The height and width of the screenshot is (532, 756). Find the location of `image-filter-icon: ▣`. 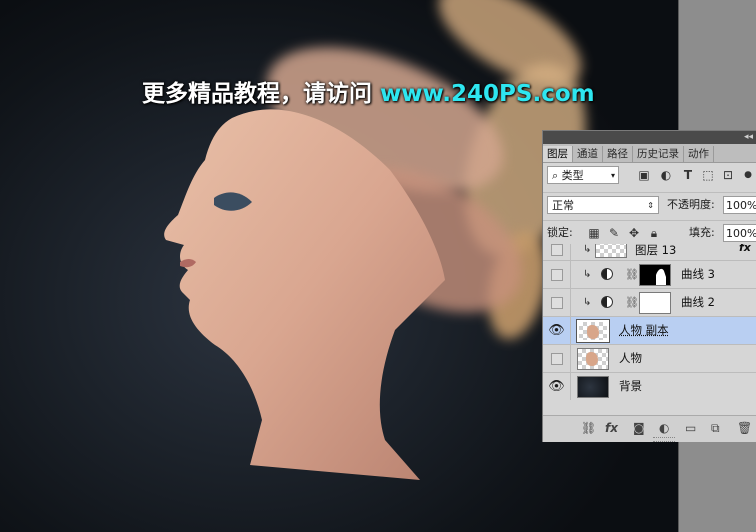

image-filter-icon: ▣ is located at coordinates (644, 175).